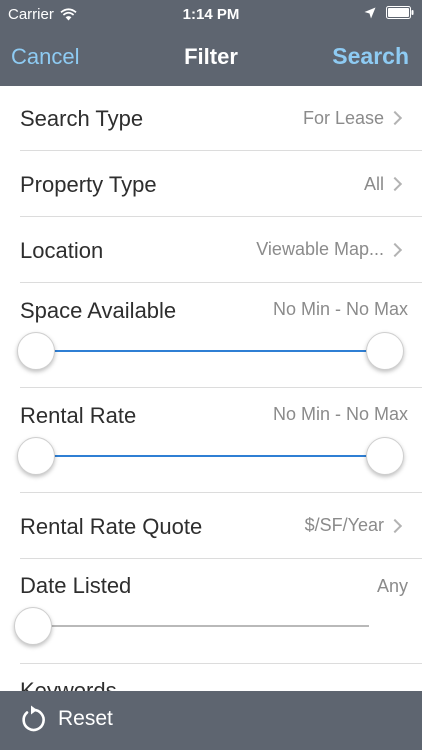  I want to click on space-available-label: Space Available, so click(98, 310).